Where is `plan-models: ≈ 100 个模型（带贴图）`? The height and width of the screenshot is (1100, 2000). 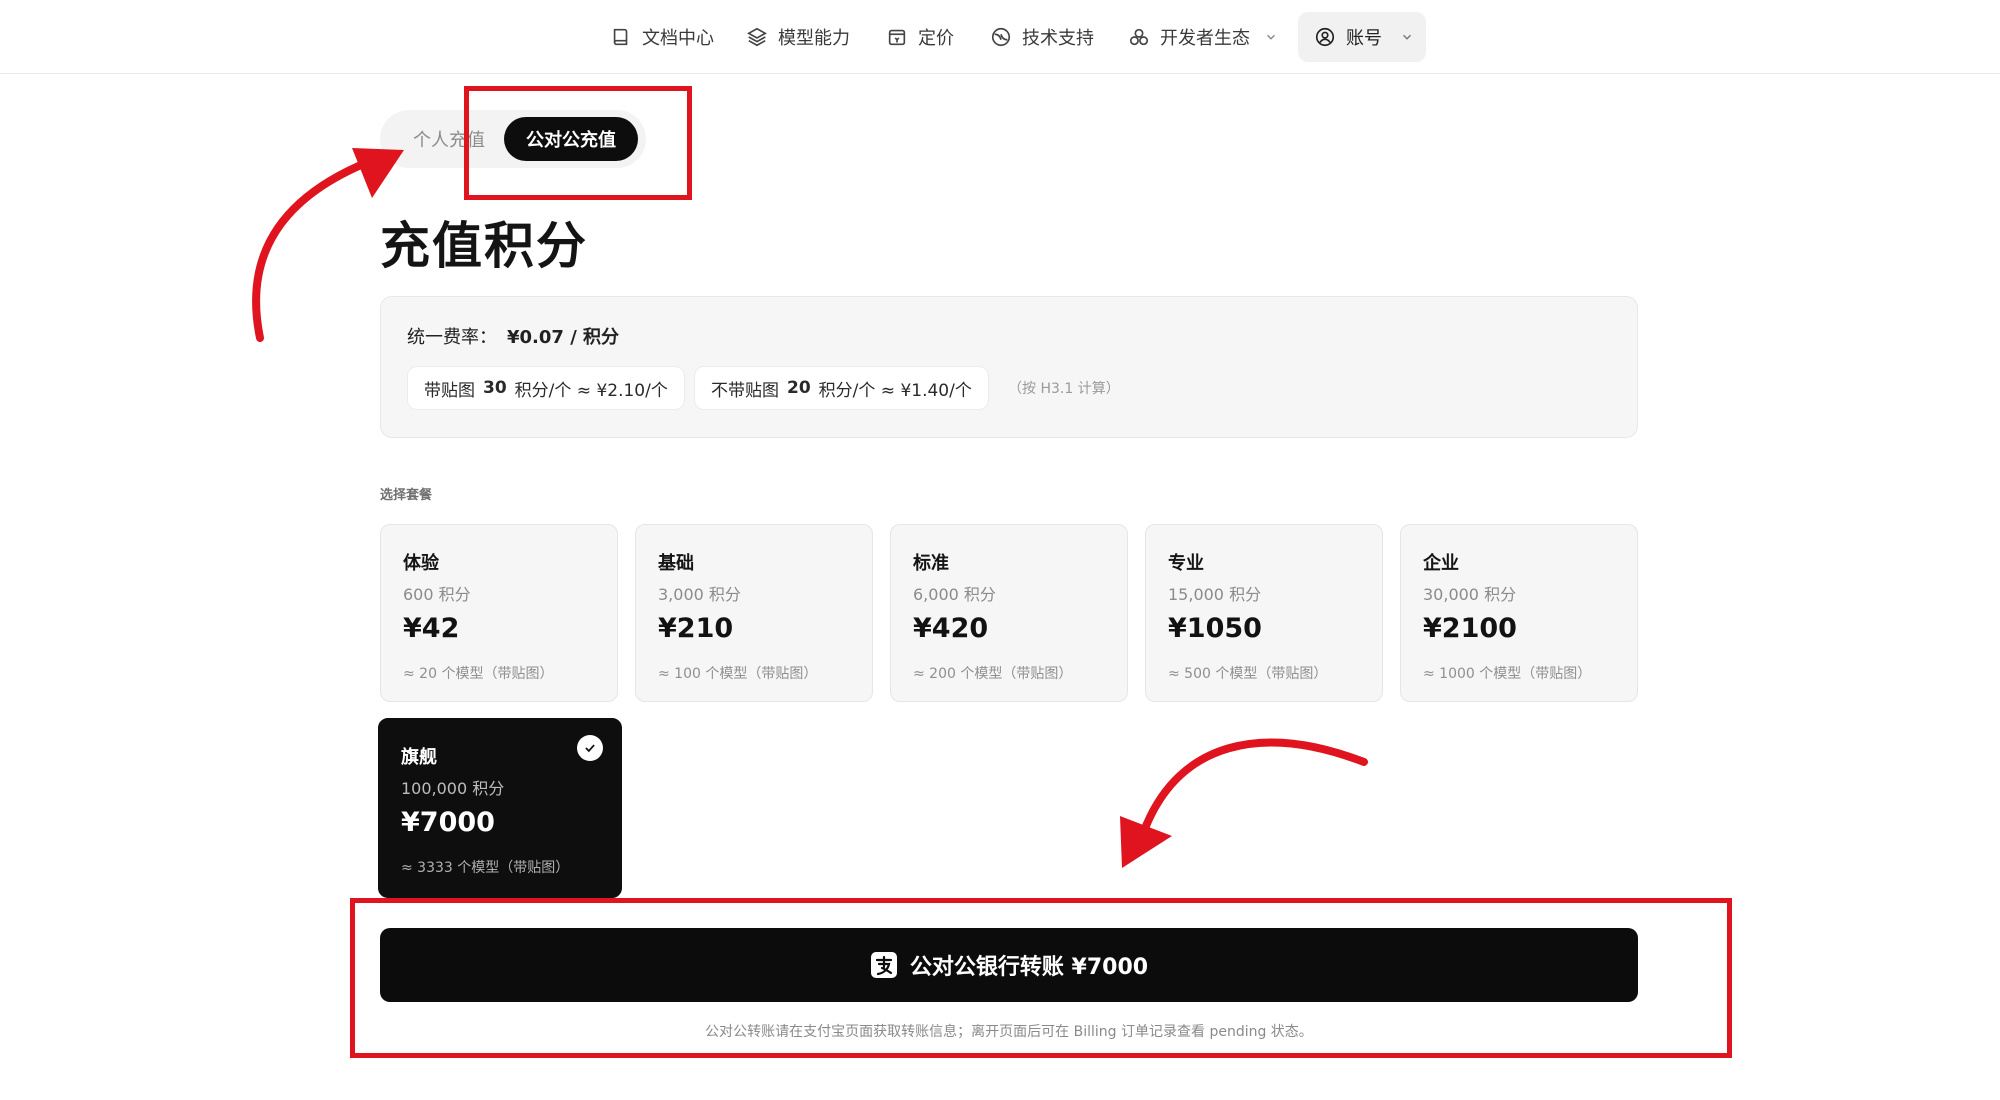 plan-models: ≈ 100 个模型（带贴图） is located at coordinates (738, 674).